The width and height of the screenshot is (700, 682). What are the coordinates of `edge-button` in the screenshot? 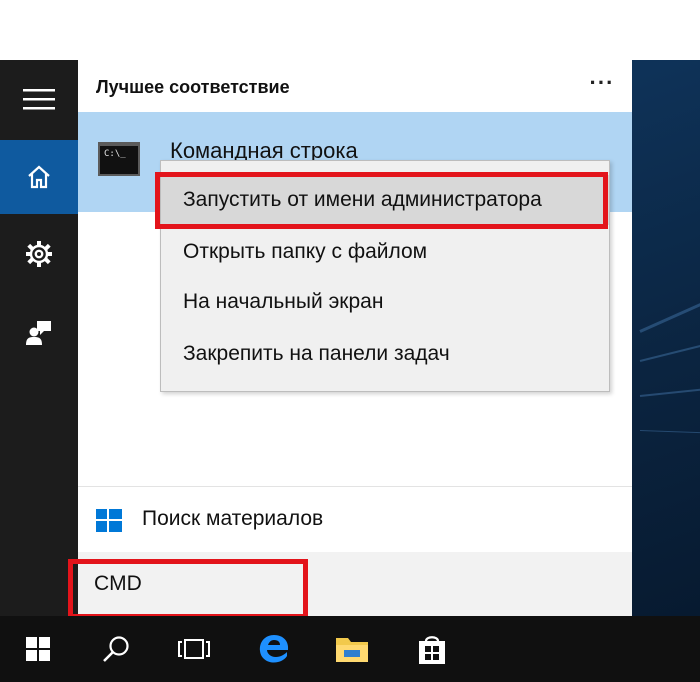 It's located at (274, 649).